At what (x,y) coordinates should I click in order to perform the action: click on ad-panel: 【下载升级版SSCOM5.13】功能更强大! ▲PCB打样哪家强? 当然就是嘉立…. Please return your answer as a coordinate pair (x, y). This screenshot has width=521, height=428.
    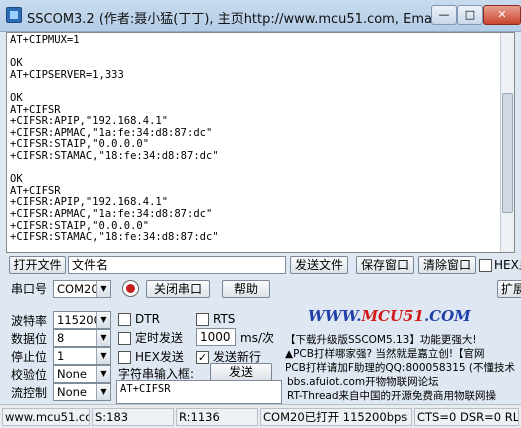
    Looking at the image, I should click on (403, 355).